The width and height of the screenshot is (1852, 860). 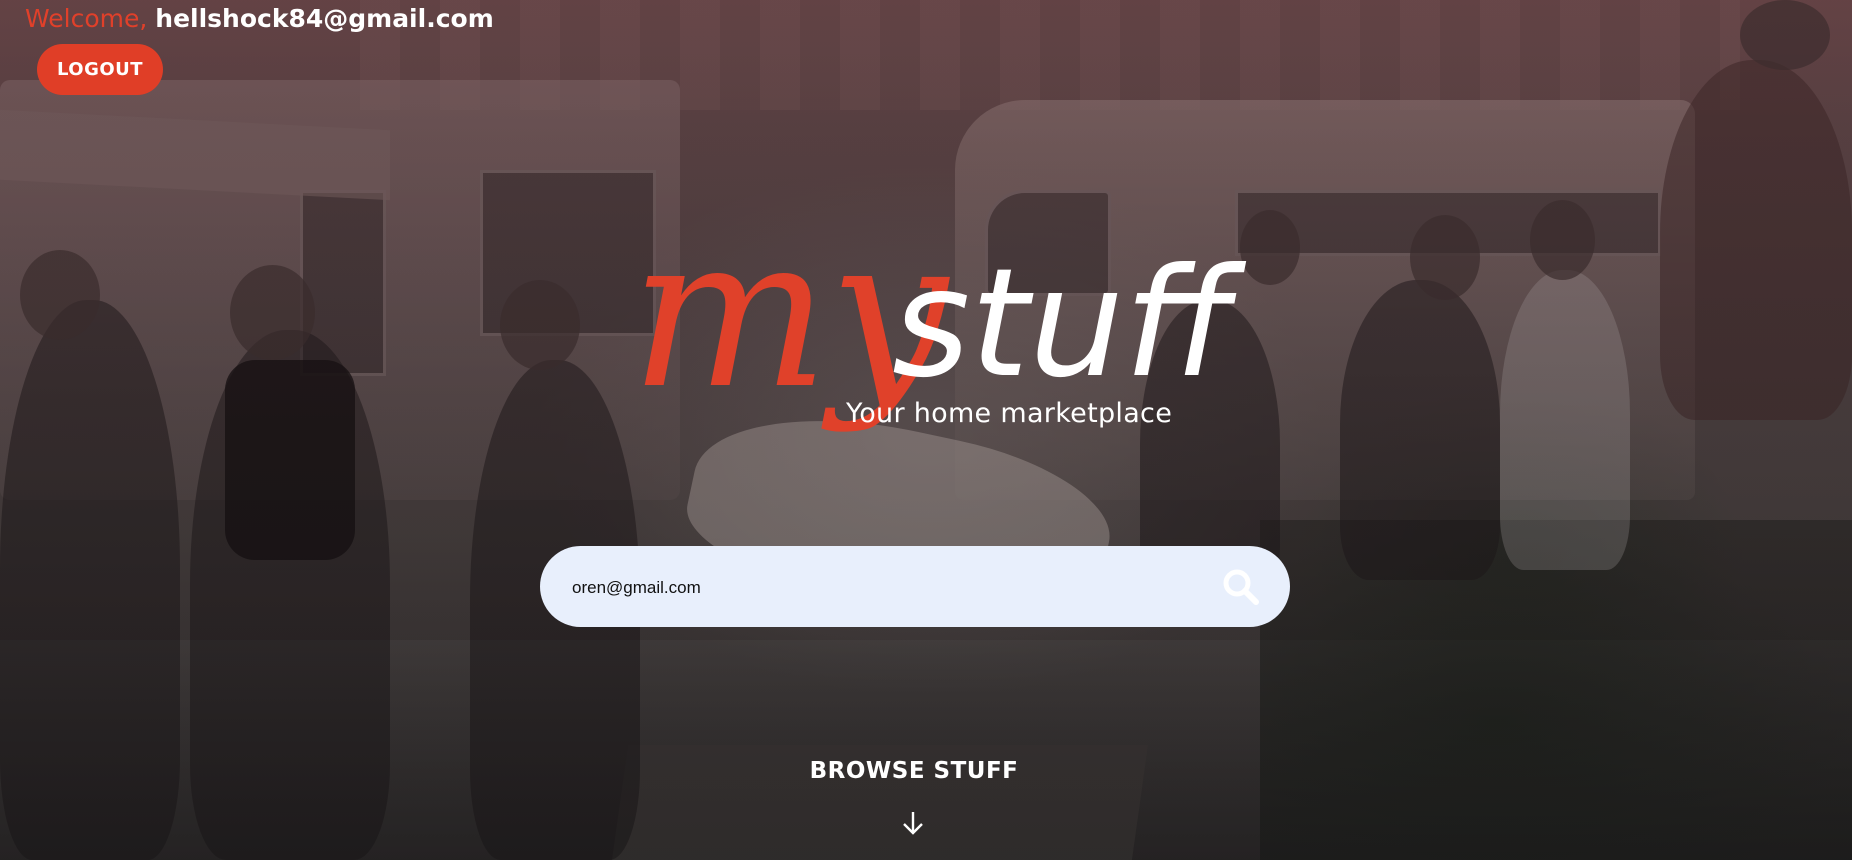 I want to click on user-email: hellshock84@gmail.com, so click(x=324, y=18).